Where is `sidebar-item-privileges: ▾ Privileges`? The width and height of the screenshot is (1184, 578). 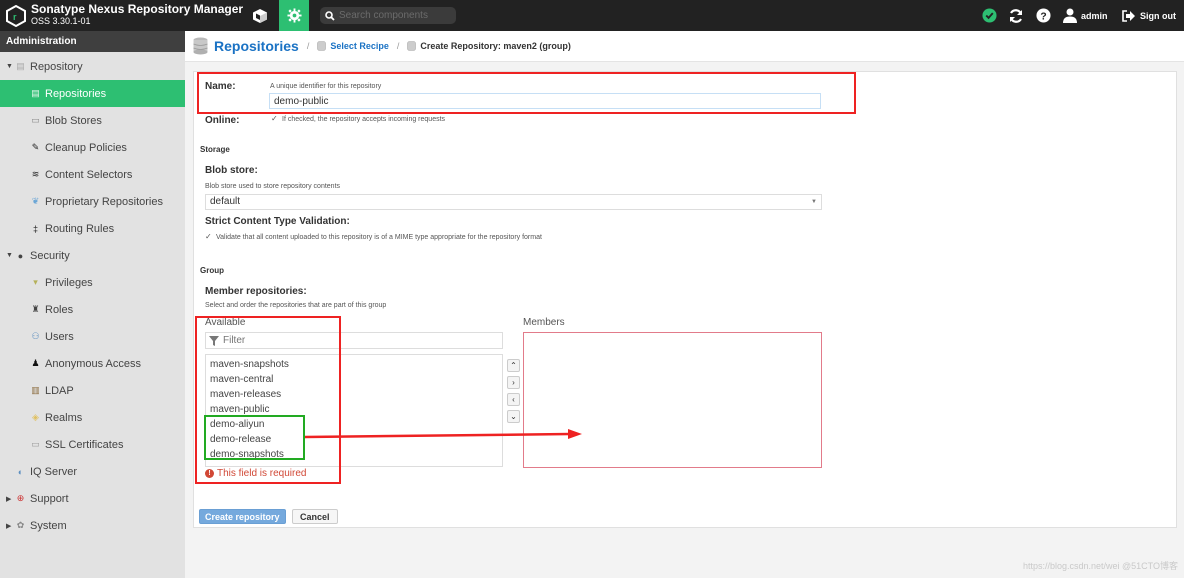 sidebar-item-privileges: ▾ Privileges is located at coordinates (92, 282).